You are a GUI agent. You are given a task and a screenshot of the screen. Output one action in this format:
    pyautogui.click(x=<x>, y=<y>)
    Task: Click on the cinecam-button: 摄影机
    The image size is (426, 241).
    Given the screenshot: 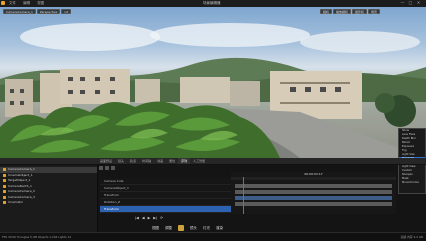 What is the action you would take?
    pyautogui.click(x=360, y=11)
    